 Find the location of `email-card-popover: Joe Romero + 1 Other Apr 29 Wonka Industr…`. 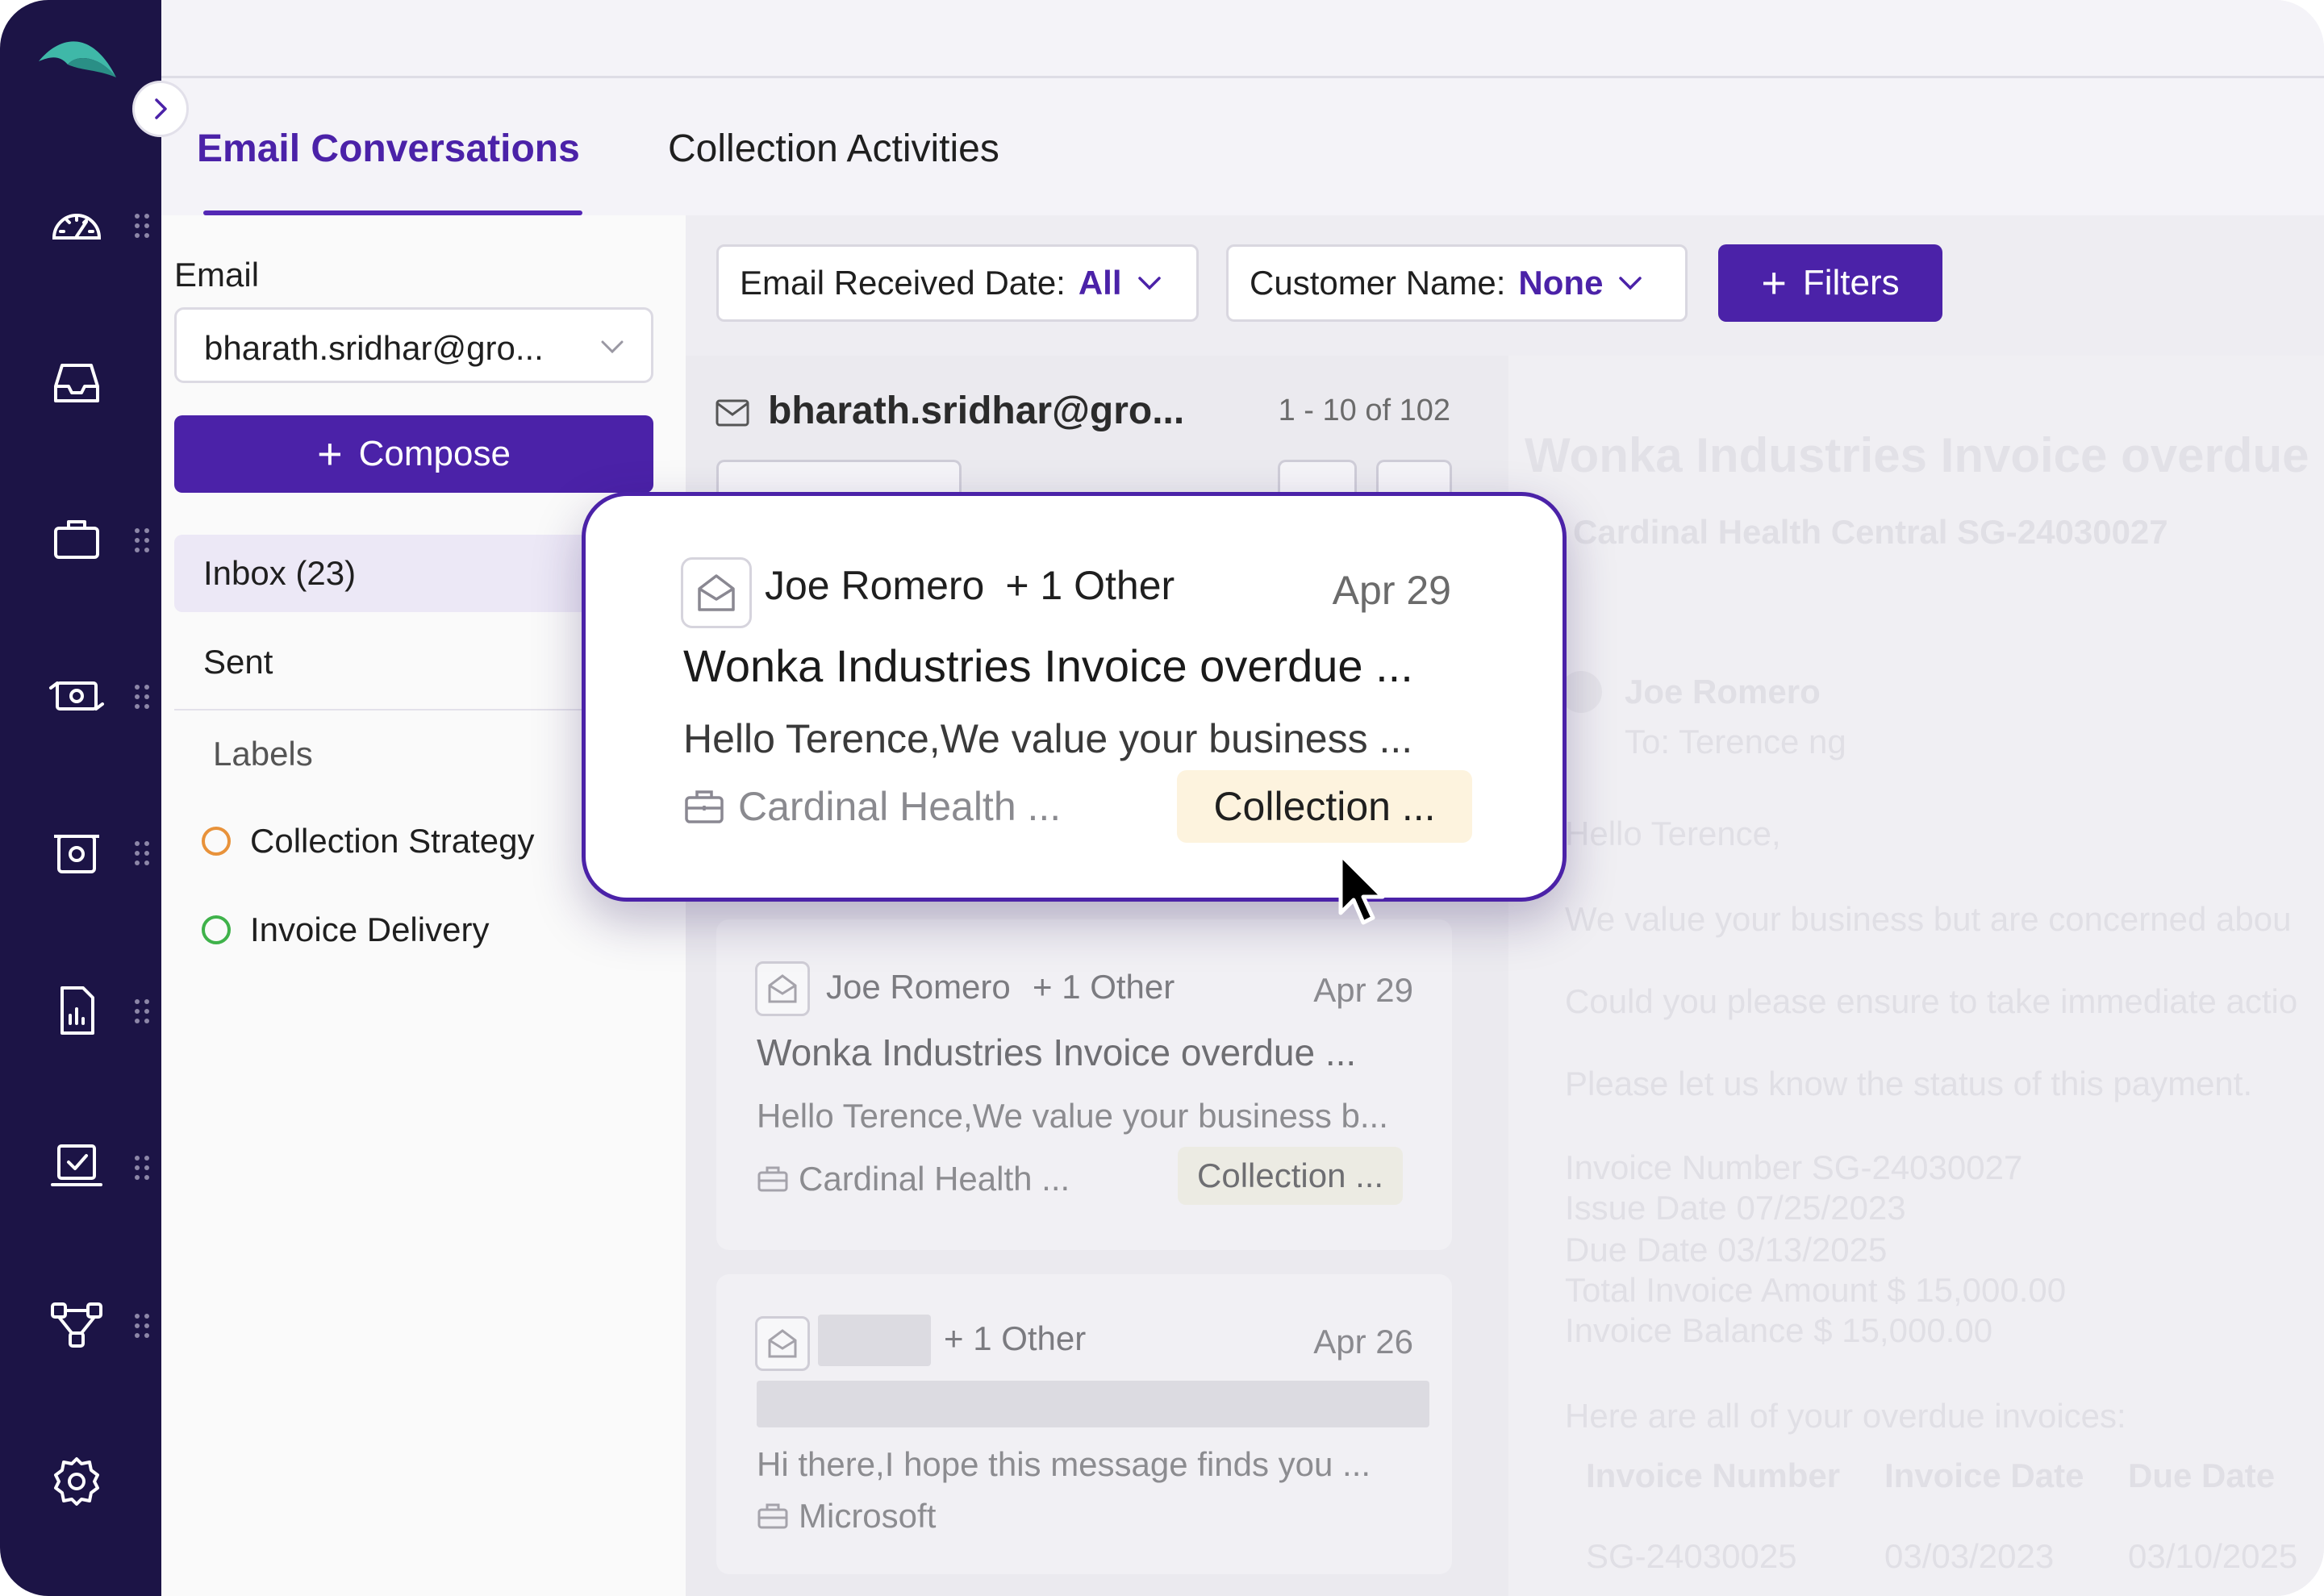

email-card-popover: Joe Romero + 1 Other Apr 29 Wonka Industr… is located at coordinates (1074, 697).